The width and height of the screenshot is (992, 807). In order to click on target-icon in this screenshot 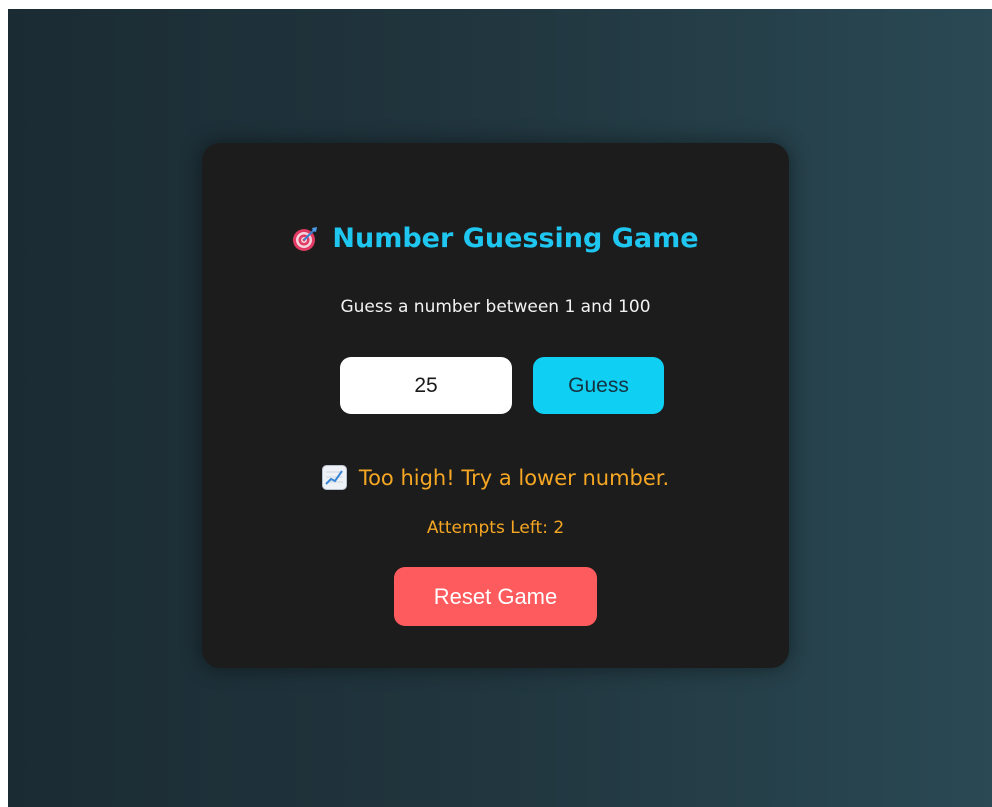, I will do `click(305, 238)`.